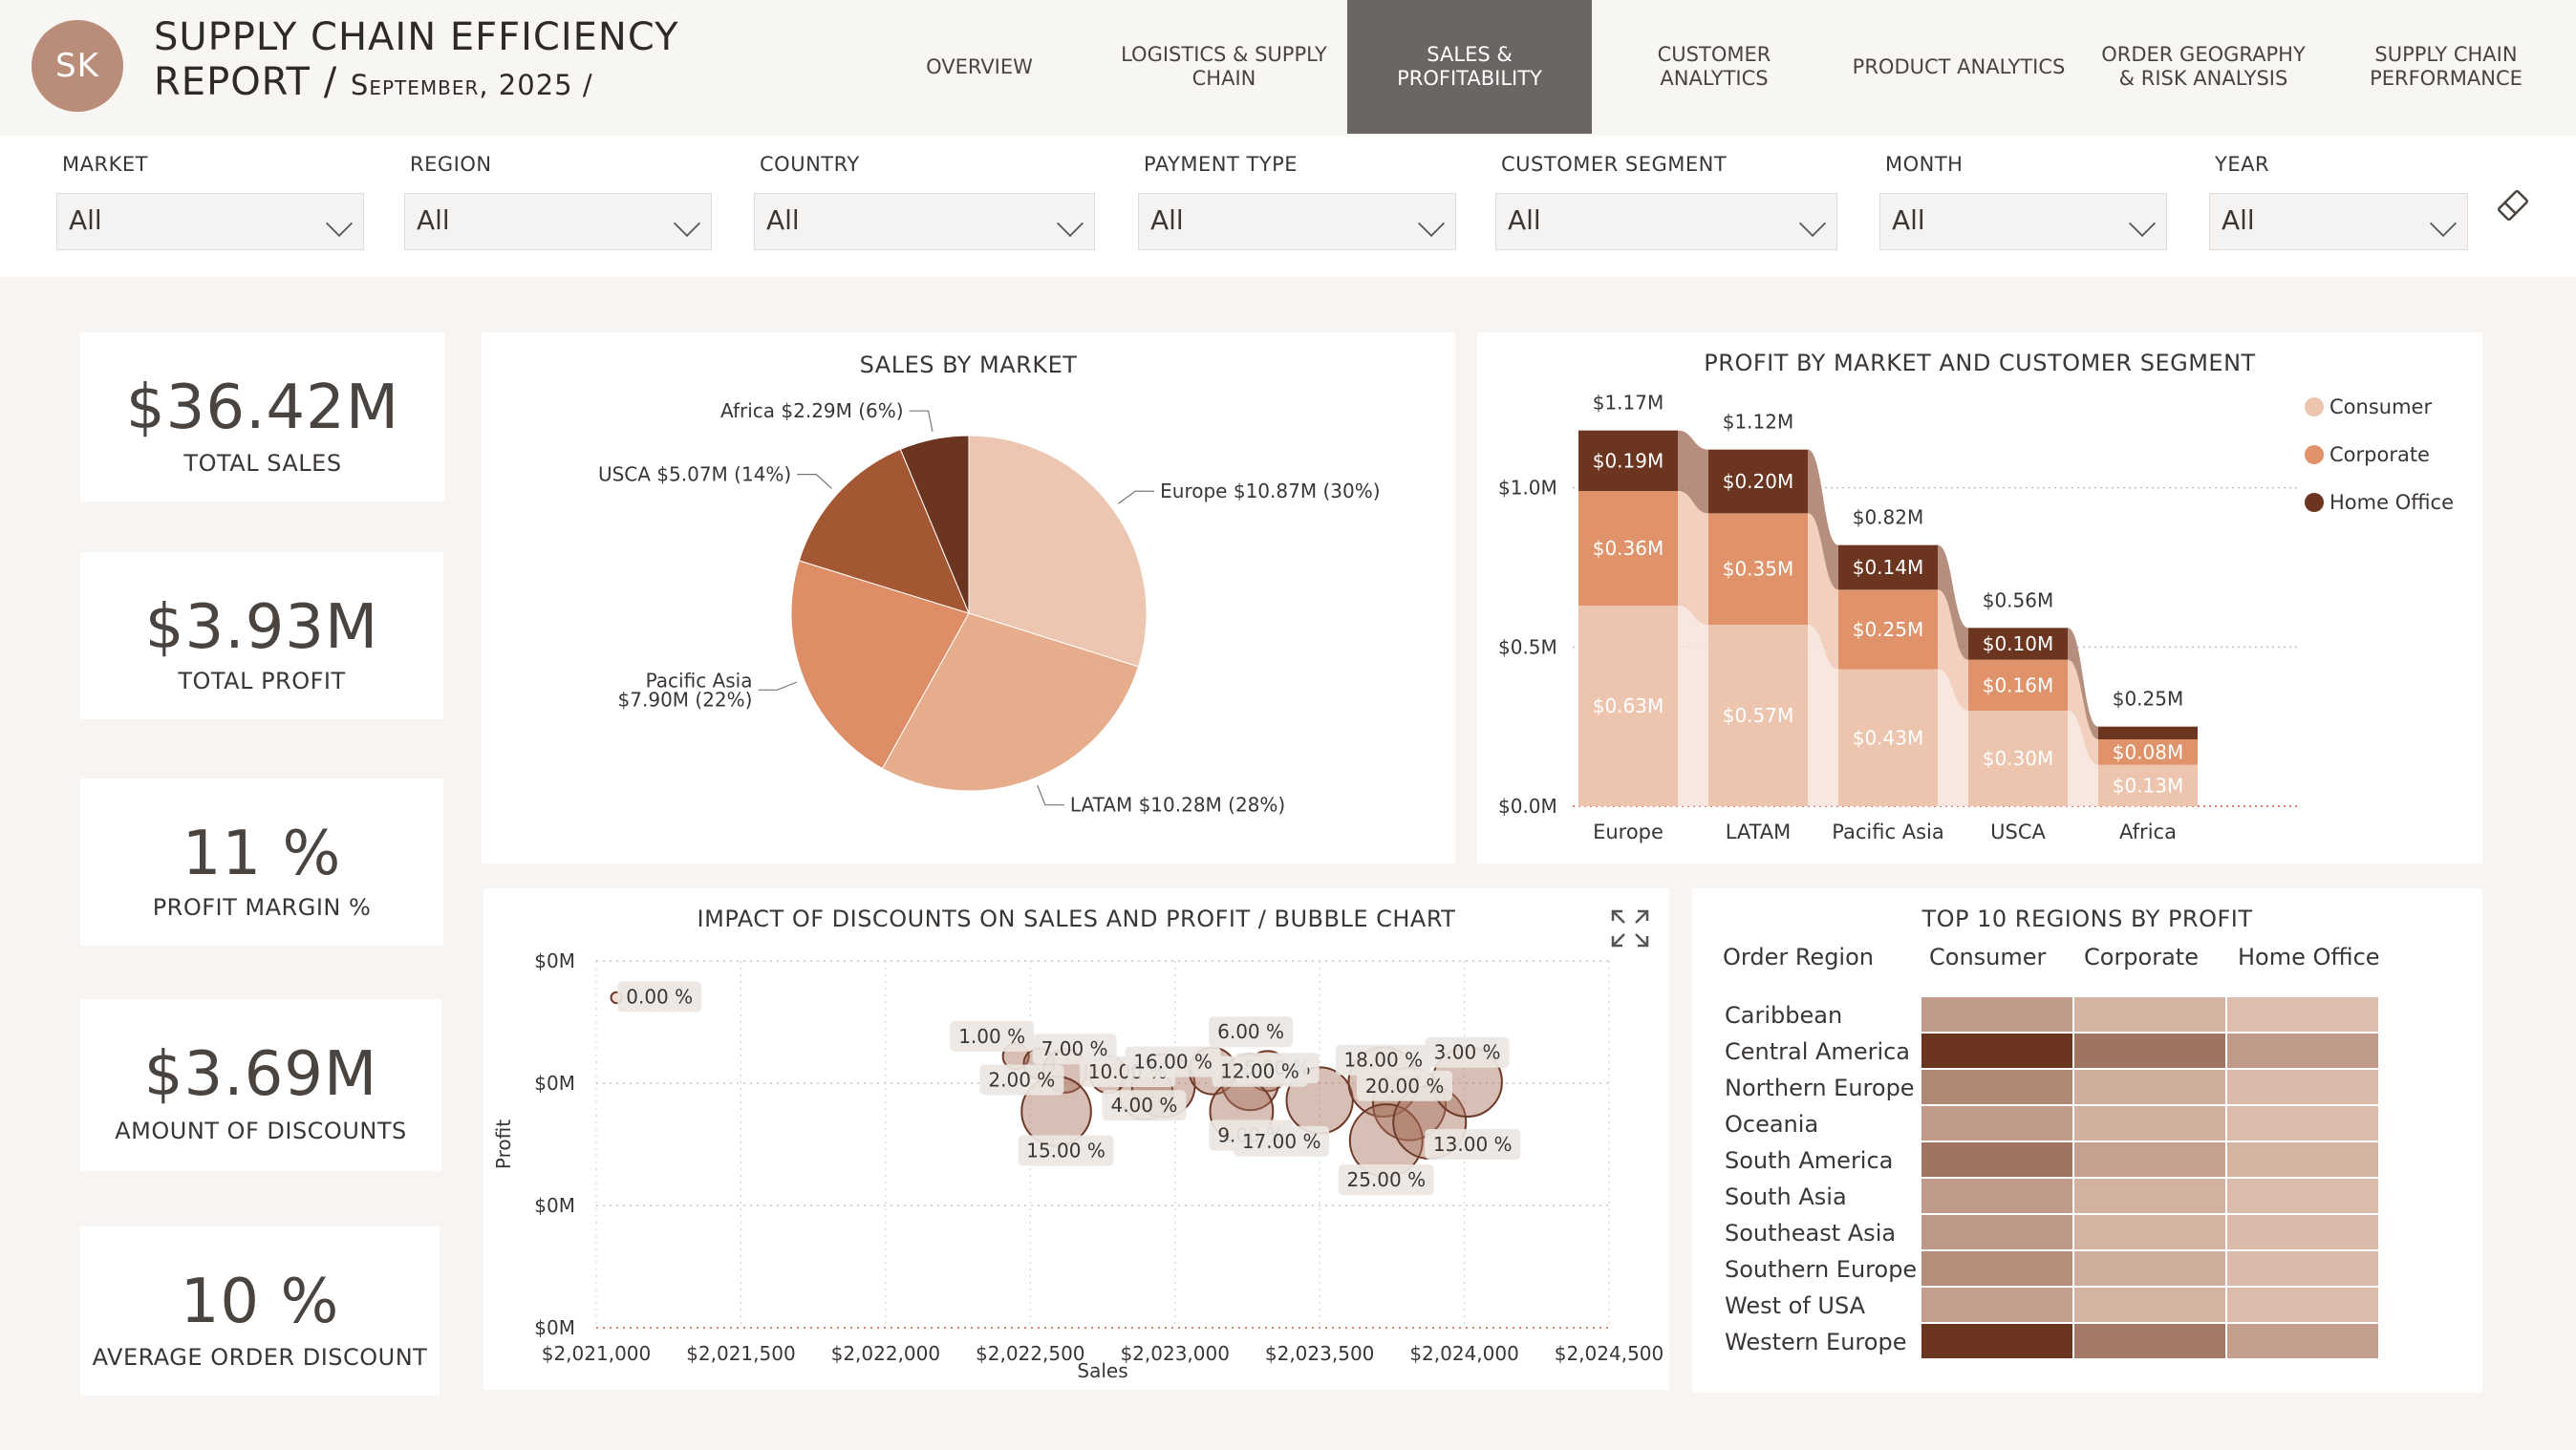 The width and height of the screenshot is (2576, 1450). Describe the element at coordinates (451, 164) in the screenshot. I see `filter-label: REGION` at that location.